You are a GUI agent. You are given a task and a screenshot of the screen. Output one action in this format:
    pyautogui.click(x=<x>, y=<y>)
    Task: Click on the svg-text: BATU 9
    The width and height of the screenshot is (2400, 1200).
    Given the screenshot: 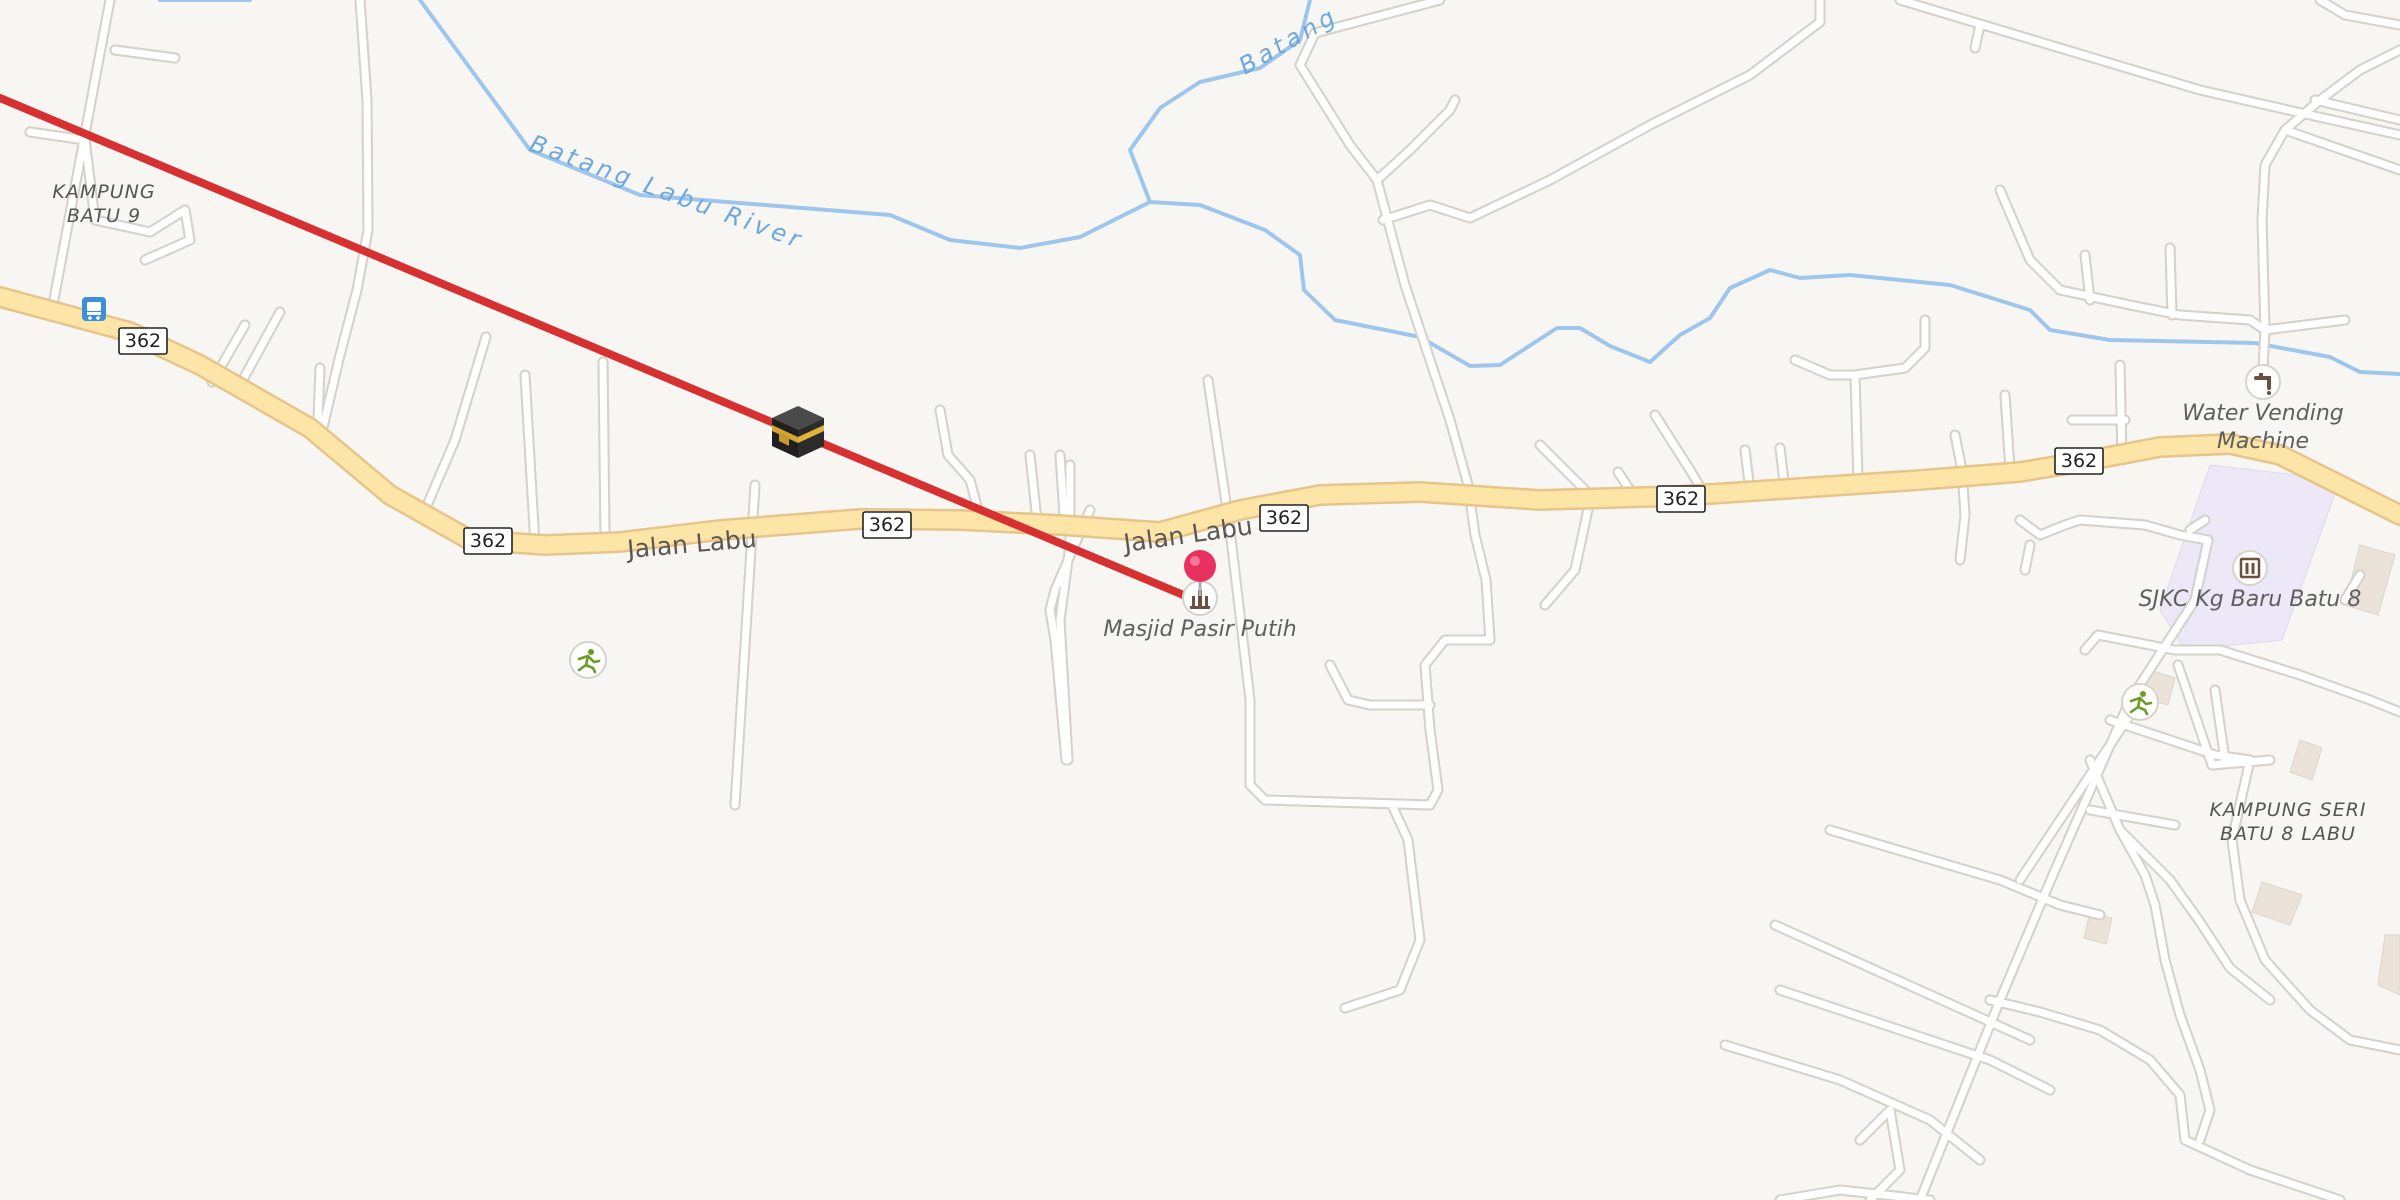 What is the action you would take?
    pyautogui.click(x=104, y=216)
    